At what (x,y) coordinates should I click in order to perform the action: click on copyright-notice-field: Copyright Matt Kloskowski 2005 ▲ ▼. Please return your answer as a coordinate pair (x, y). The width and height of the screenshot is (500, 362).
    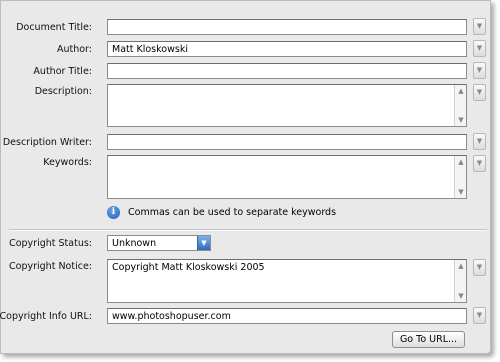
    Looking at the image, I should click on (287, 281).